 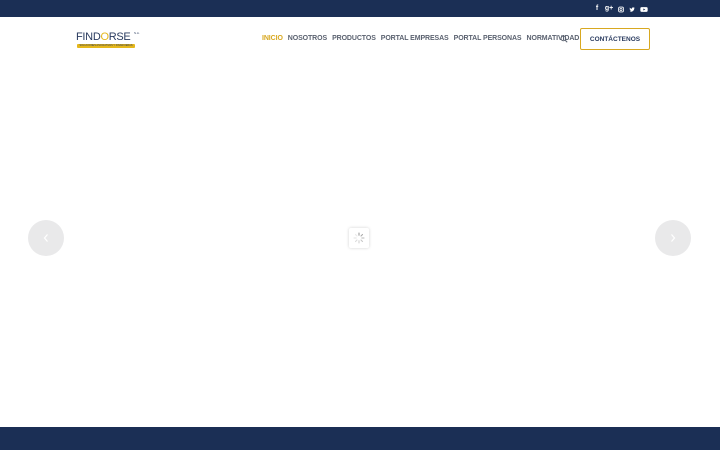 I want to click on nav-item-normatividad: NORMATIVIDAD, so click(x=553, y=39).